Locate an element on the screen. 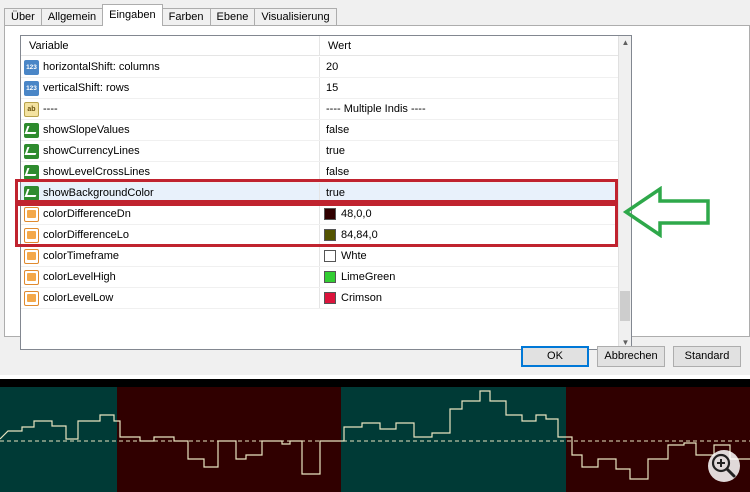  default-button: Standard is located at coordinates (707, 356).